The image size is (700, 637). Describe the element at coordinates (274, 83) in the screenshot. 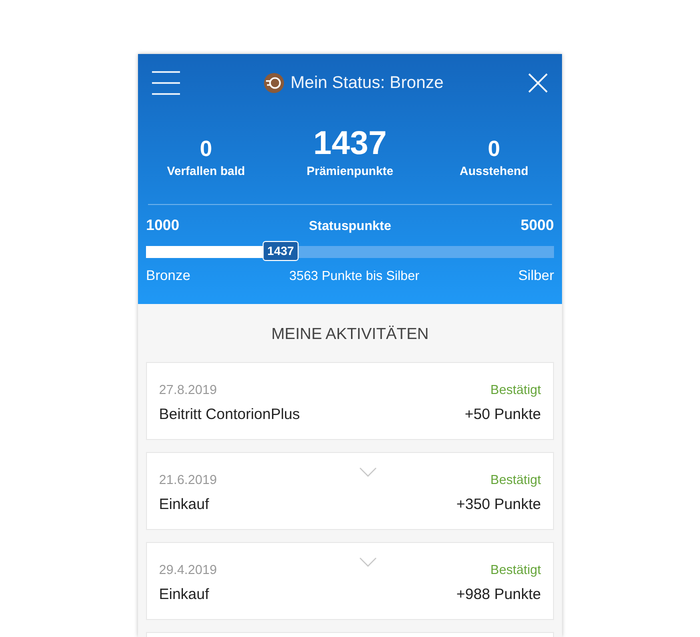

I see `coin-logo-icon` at that location.